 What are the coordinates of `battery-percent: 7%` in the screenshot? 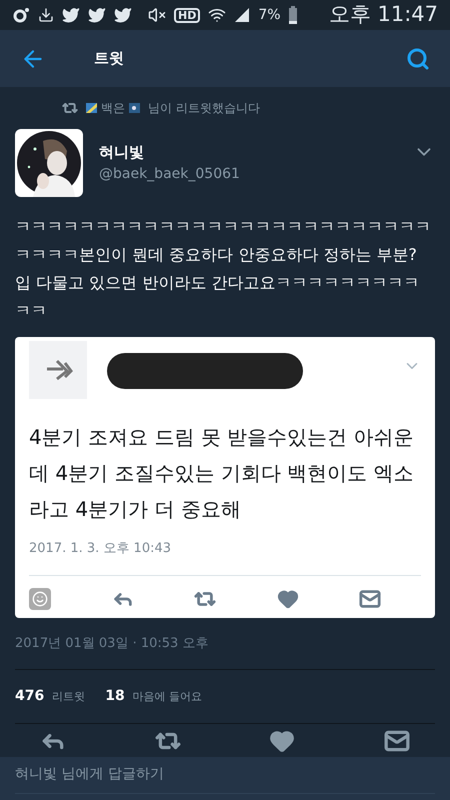 It's located at (269, 15).